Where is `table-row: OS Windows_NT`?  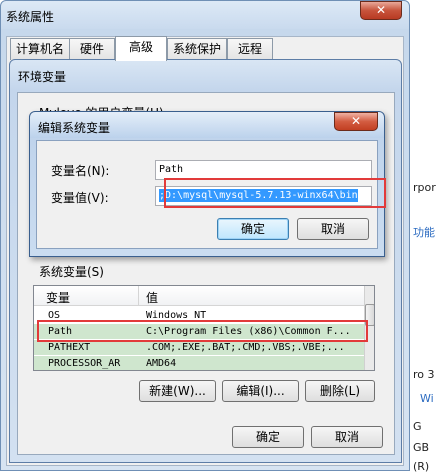 table-row: OS Windows_NT is located at coordinates (199, 315).